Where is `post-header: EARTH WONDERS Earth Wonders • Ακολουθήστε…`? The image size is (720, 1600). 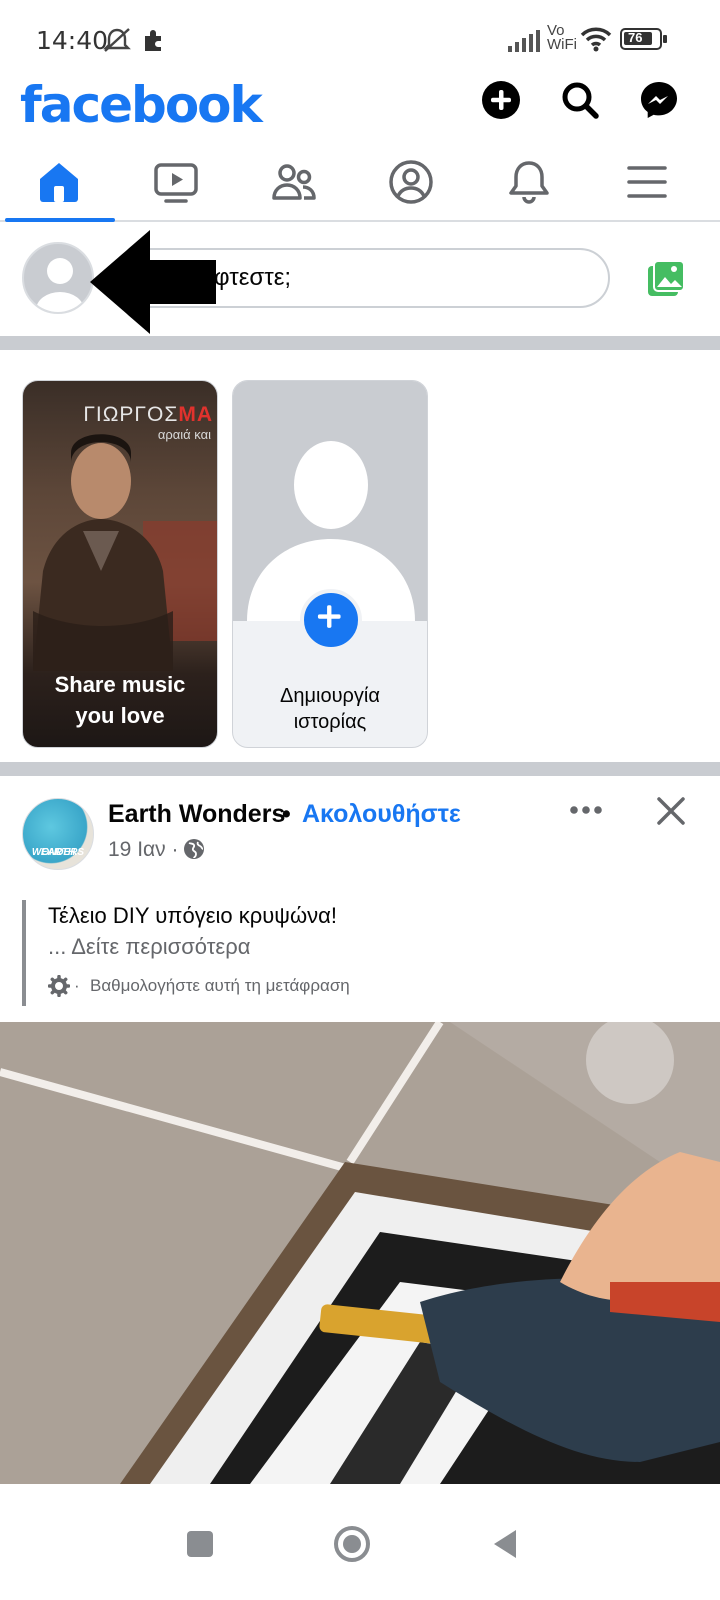 post-header: EARTH WONDERS Earth Wonders • Ακολουθήστε… is located at coordinates (360, 828).